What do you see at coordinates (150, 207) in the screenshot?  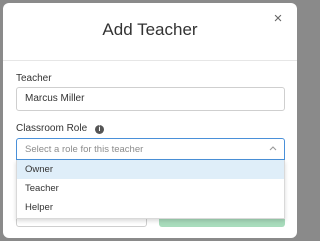 I see `role-option-helper: Helper` at bounding box center [150, 207].